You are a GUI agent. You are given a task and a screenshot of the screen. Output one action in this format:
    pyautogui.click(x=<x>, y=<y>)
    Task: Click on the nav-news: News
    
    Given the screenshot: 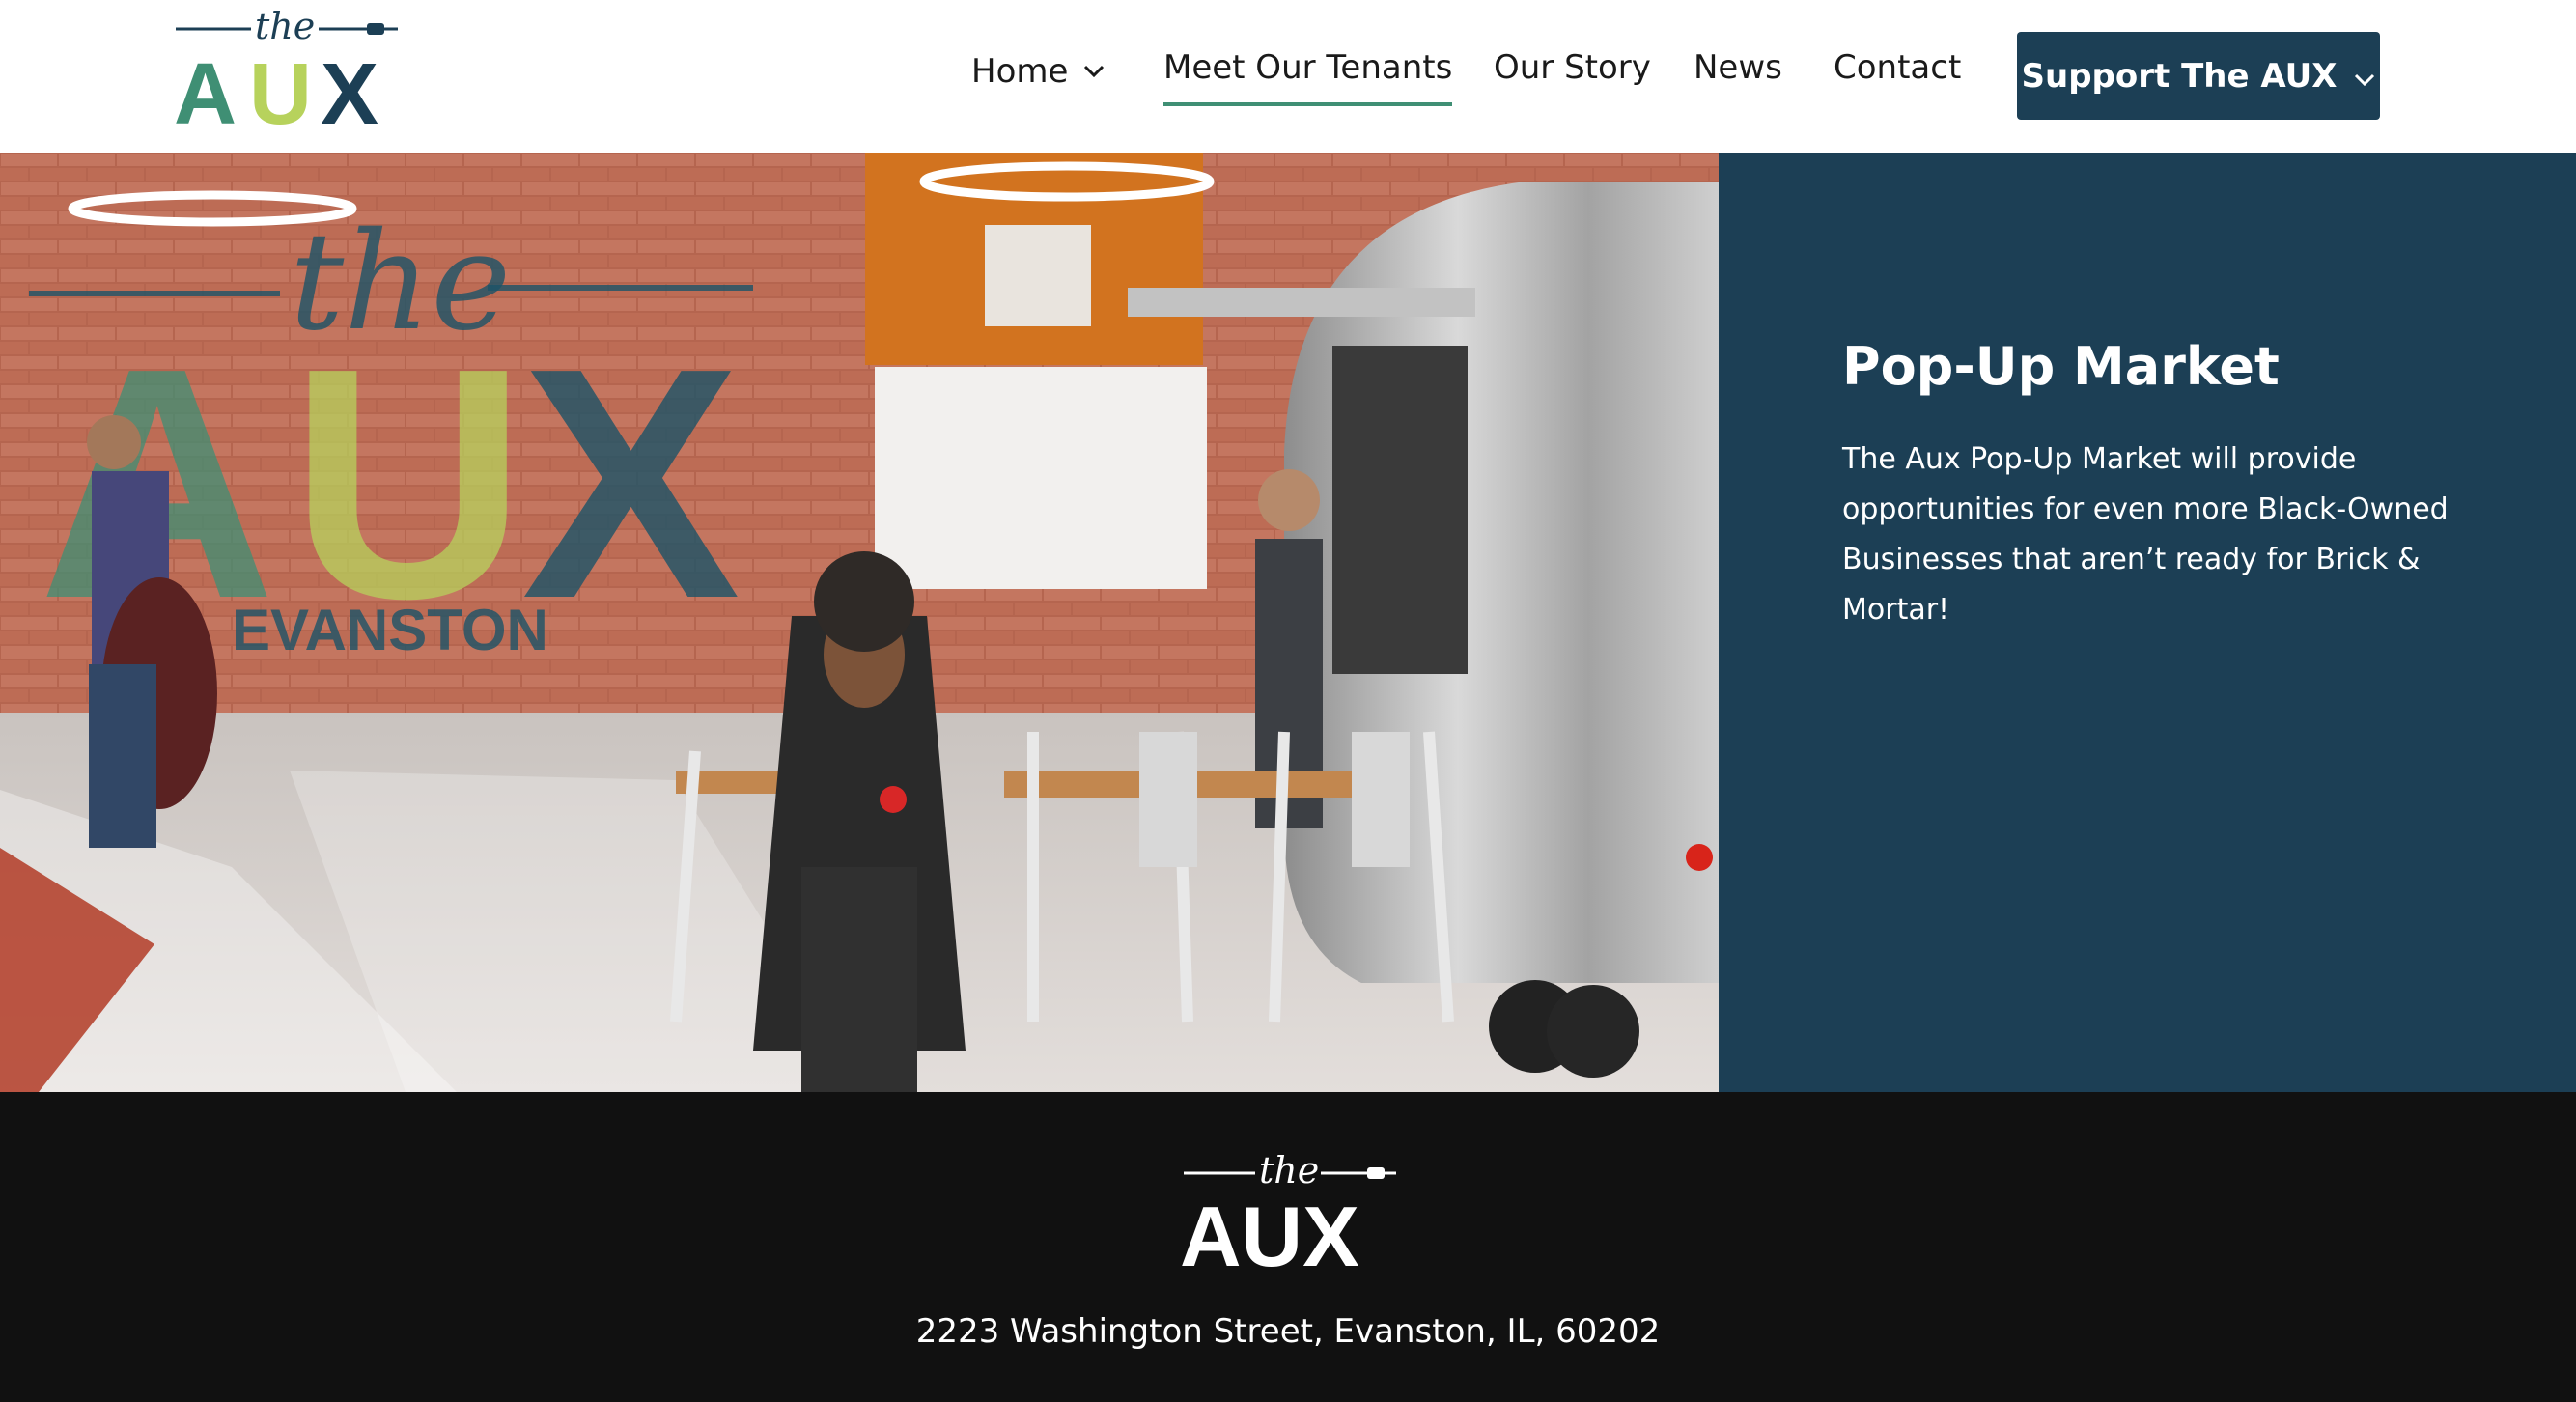 What is the action you would take?
    pyautogui.click(x=1738, y=67)
    